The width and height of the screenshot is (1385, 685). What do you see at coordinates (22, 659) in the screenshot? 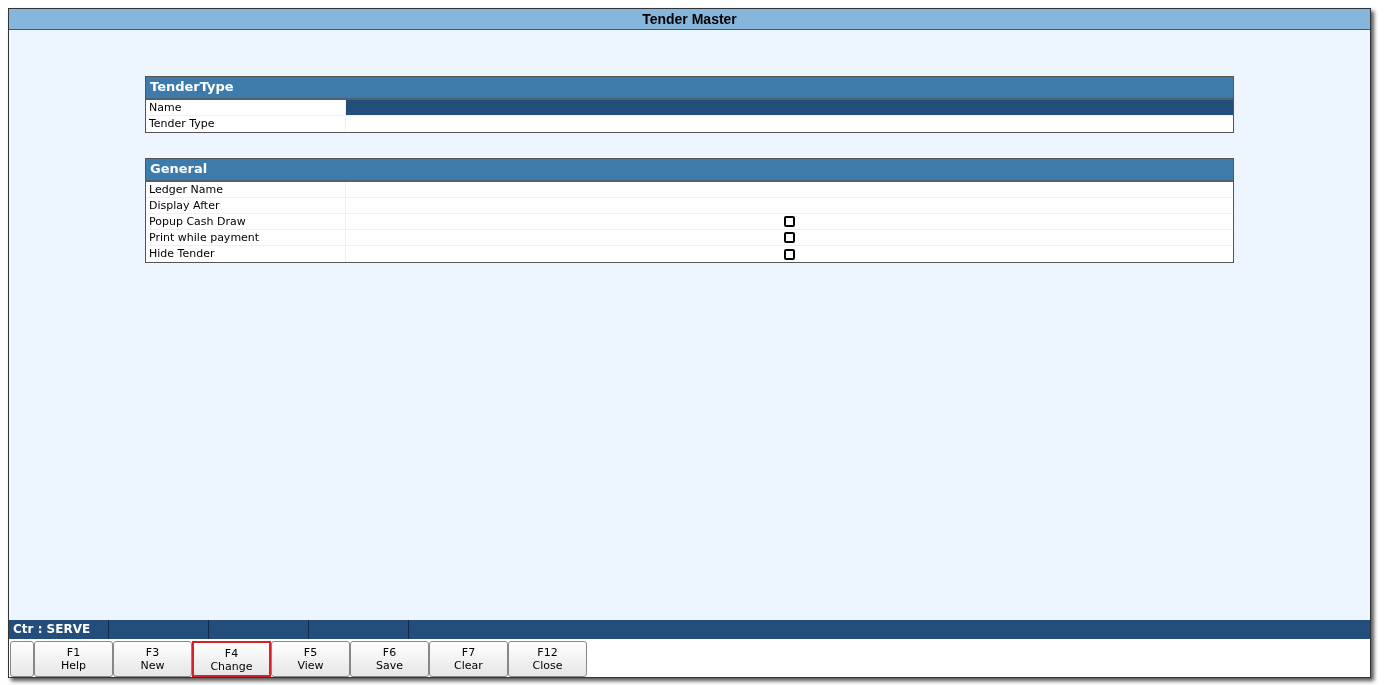
I see `button-stub` at bounding box center [22, 659].